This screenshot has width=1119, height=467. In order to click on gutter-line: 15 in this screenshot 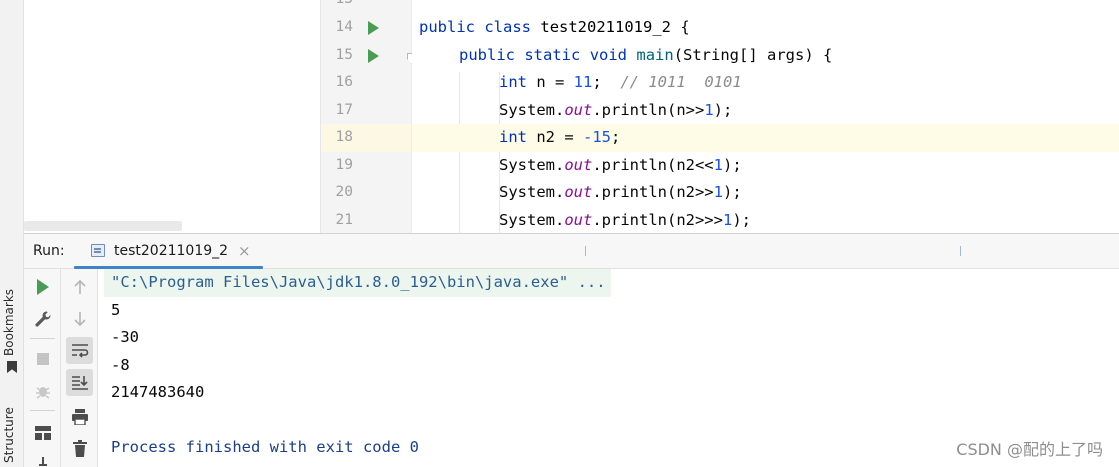, I will do `click(368, 56)`.